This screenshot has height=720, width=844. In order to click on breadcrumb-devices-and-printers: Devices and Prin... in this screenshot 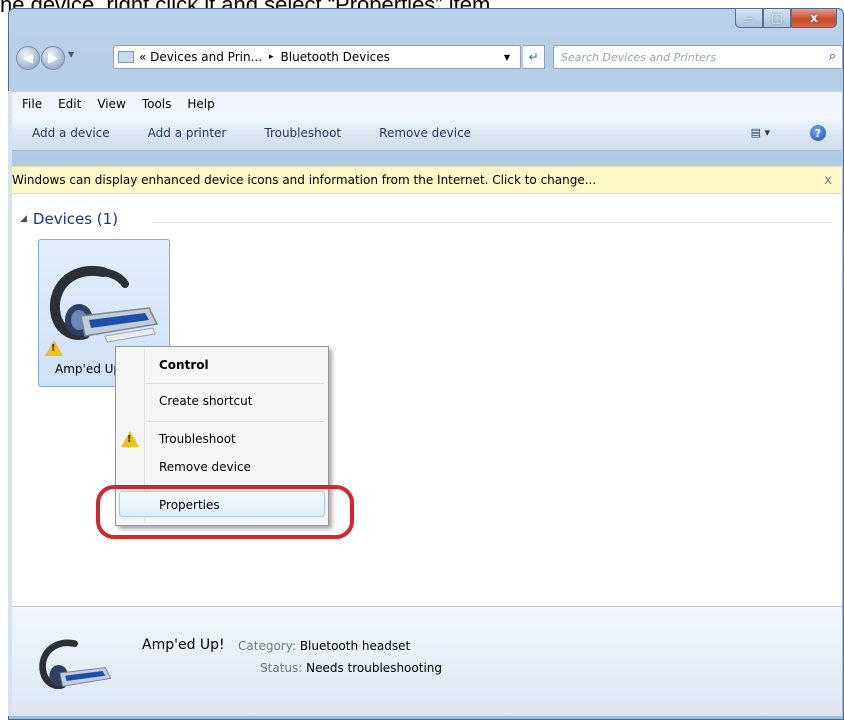, I will do `click(206, 57)`.